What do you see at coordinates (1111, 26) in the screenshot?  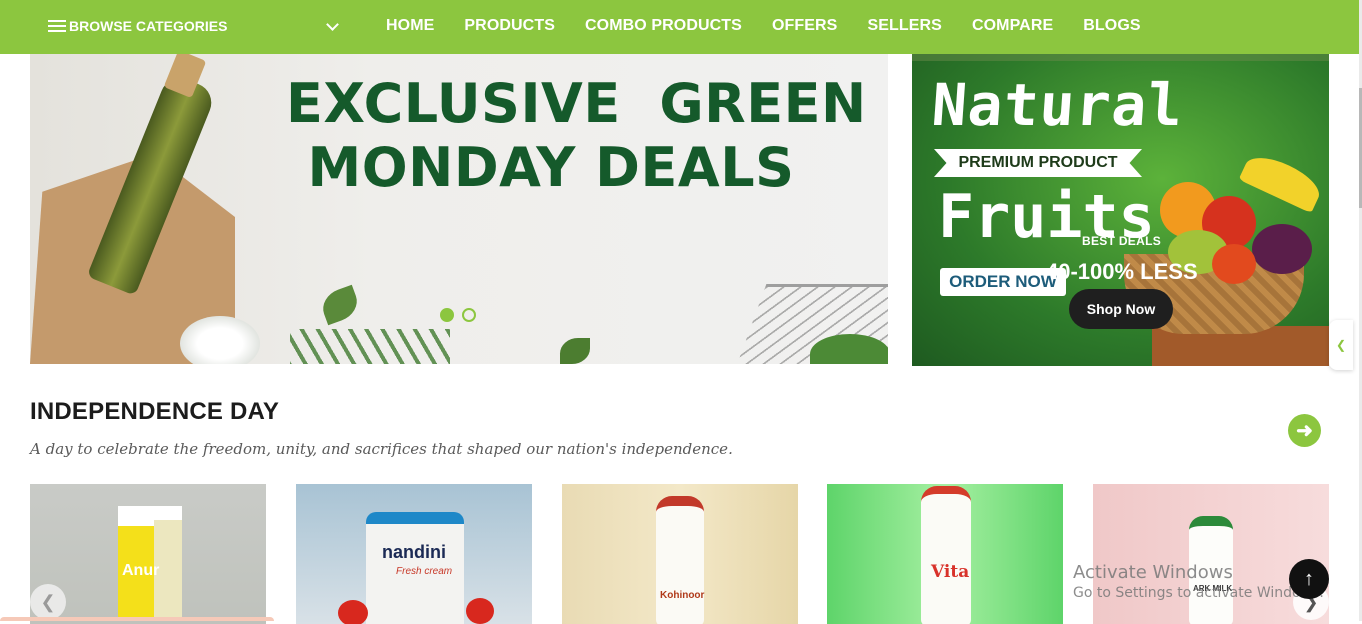 I see `nav-link-blogs: BLOGS` at bounding box center [1111, 26].